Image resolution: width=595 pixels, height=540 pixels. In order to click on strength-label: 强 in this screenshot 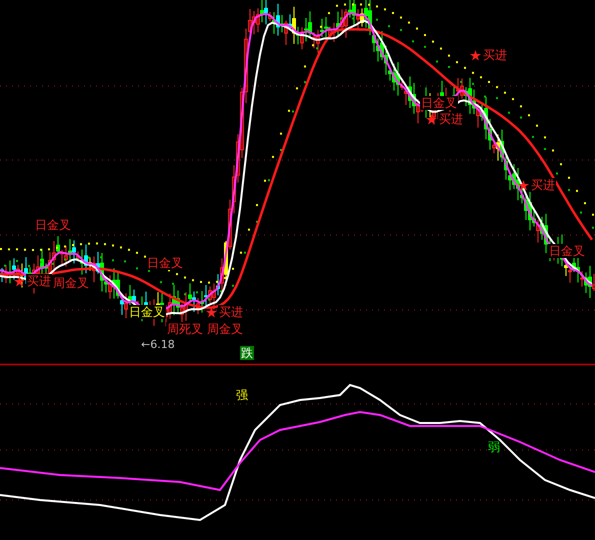, I will do `click(242, 395)`.